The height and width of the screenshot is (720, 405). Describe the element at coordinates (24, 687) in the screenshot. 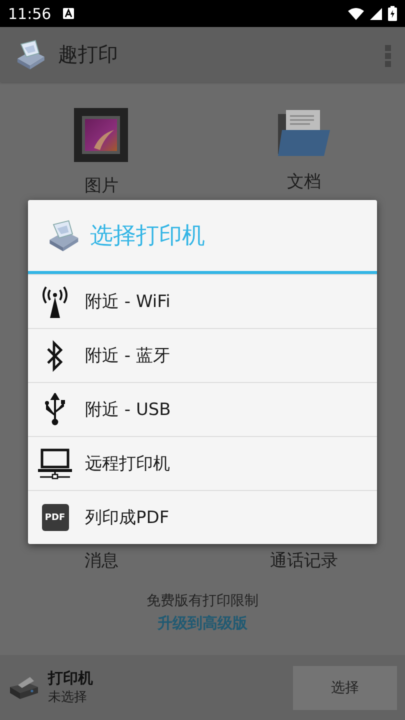

I see `printer-icon` at that location.